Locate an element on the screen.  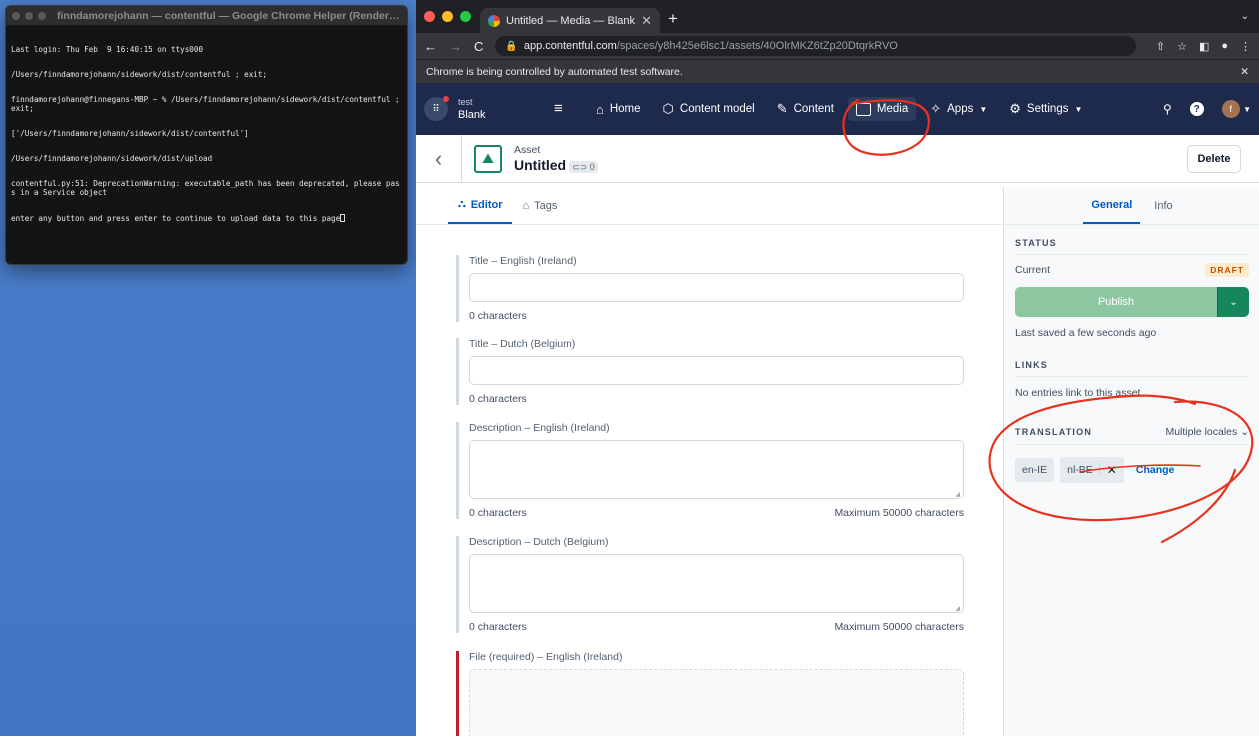
tab-title: Untitled — Media — Blank — C is located at coordinates (570, 20).